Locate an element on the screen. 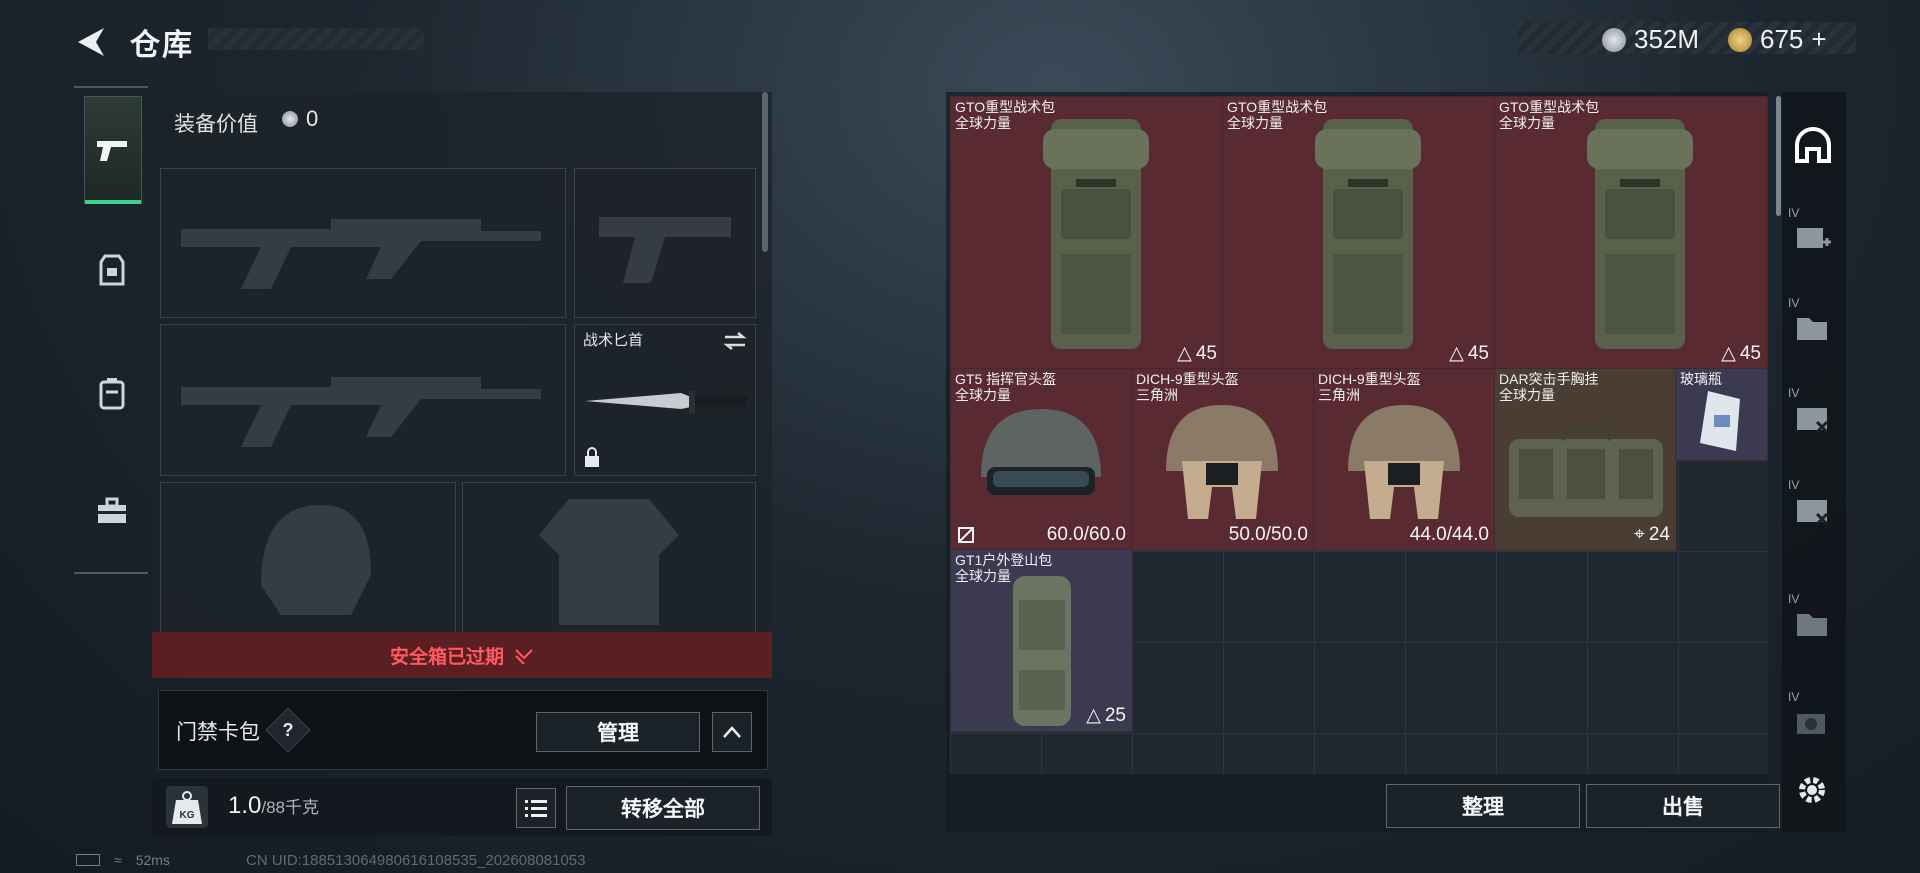 Image resolution: width=1920 pixels, height=873 pixels. secondary-weapon-slot is located at coordinates (665, 243).